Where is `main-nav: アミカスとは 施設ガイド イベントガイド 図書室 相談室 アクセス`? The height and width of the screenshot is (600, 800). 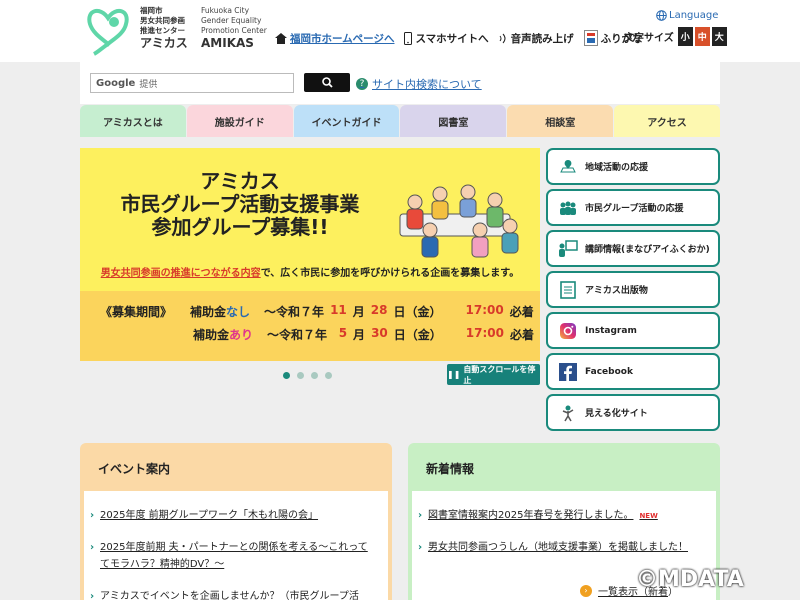 main-nav: アミカスとは 施設ガイド イベントガイド 図書室 相談室 アクセス is located at coordinates (400, 121).